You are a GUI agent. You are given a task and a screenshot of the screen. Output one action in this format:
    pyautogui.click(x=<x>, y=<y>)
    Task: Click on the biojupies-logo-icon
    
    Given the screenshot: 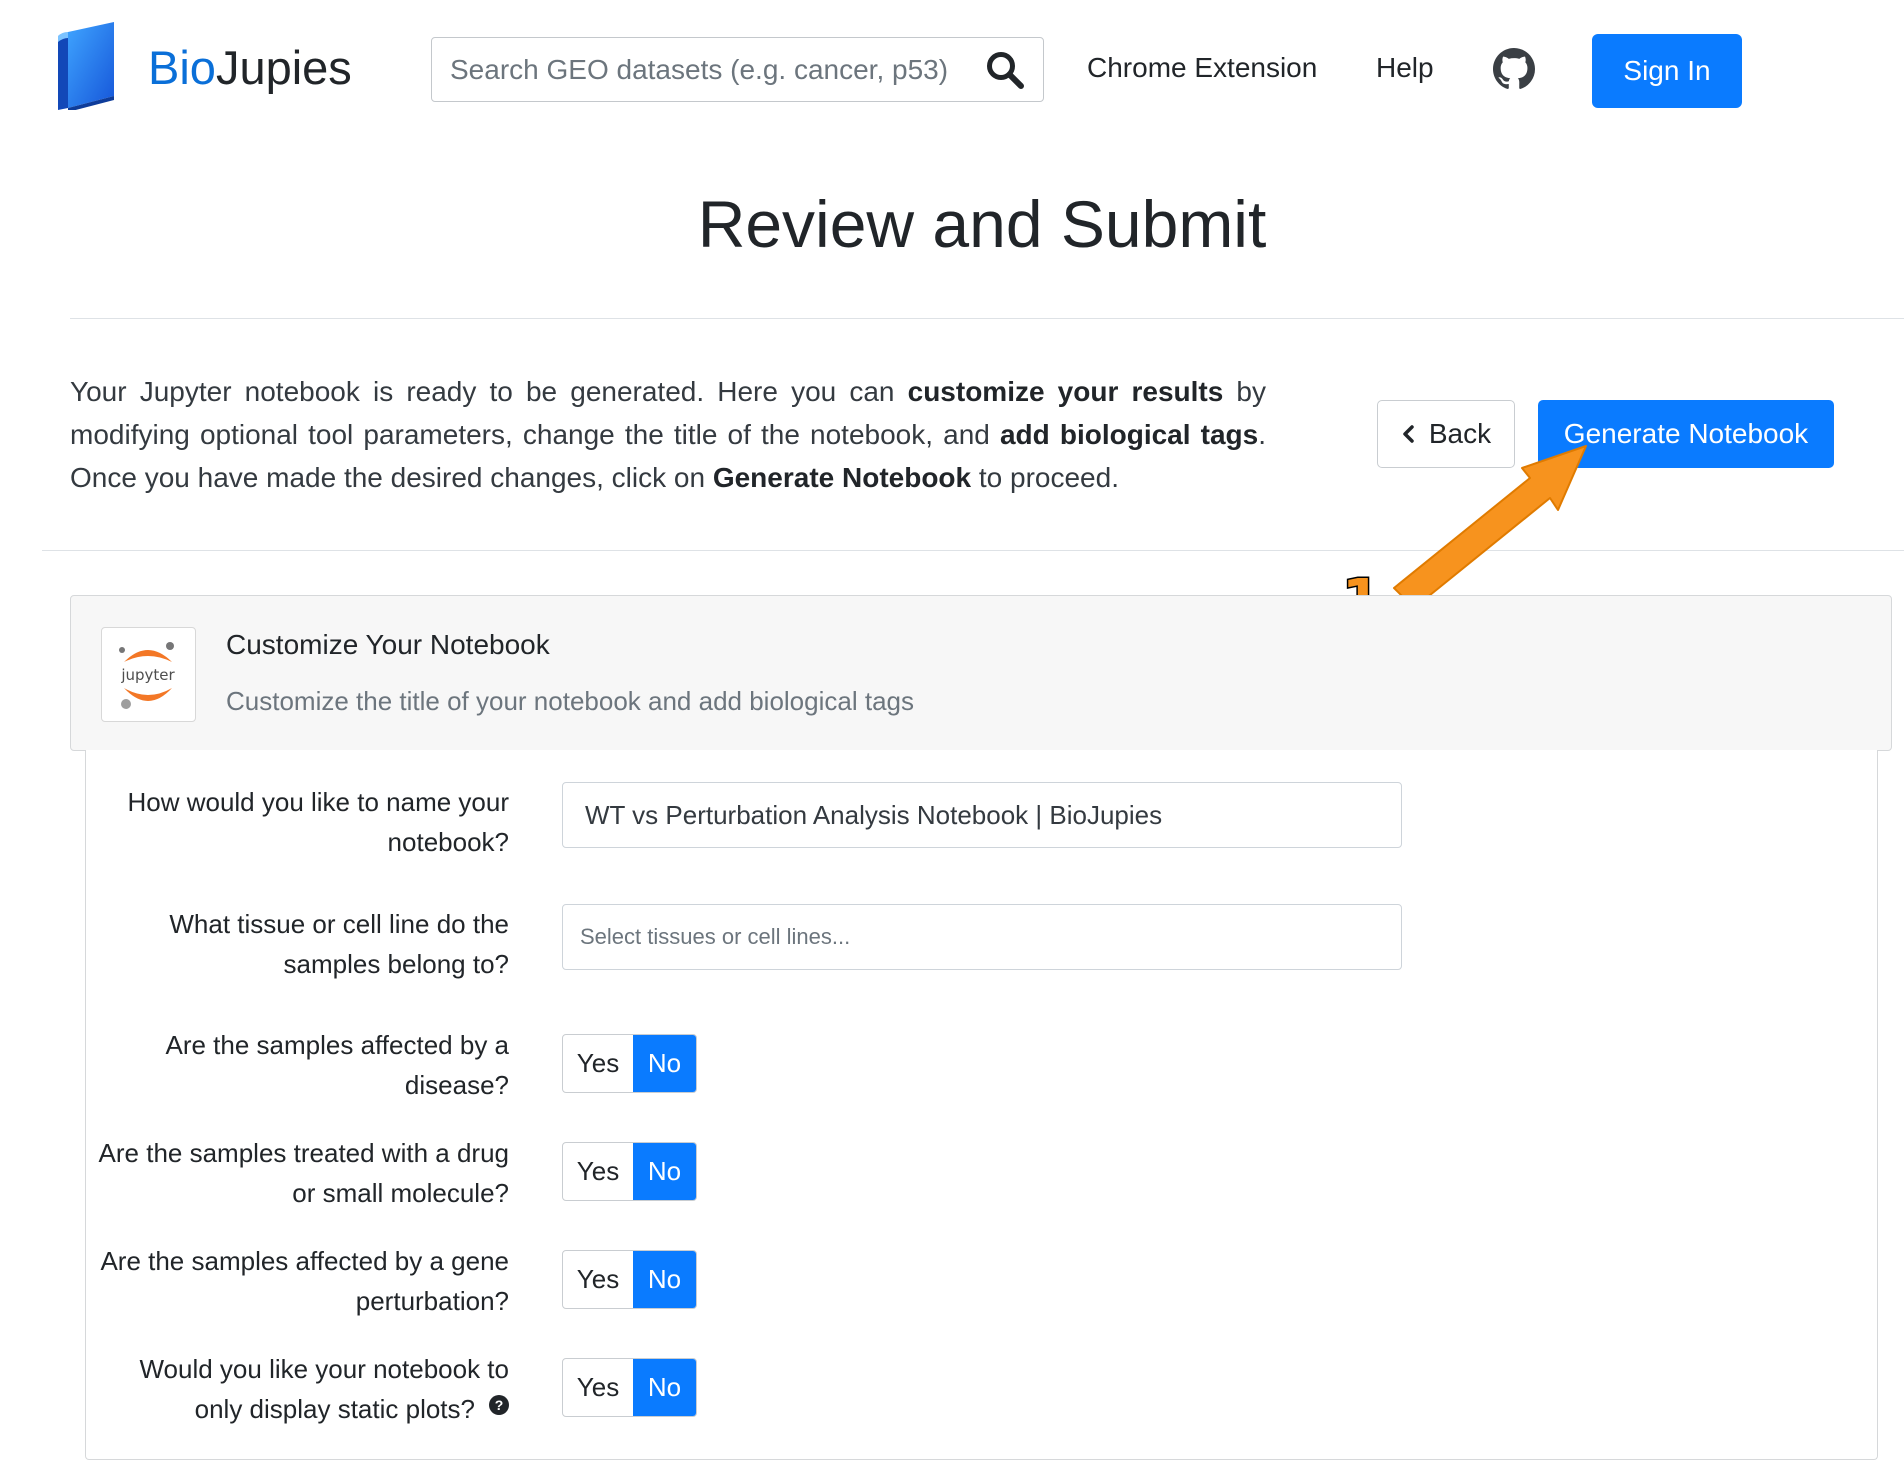 What is the action you would take?
    pyautogui.click(x=86, y=66)
    